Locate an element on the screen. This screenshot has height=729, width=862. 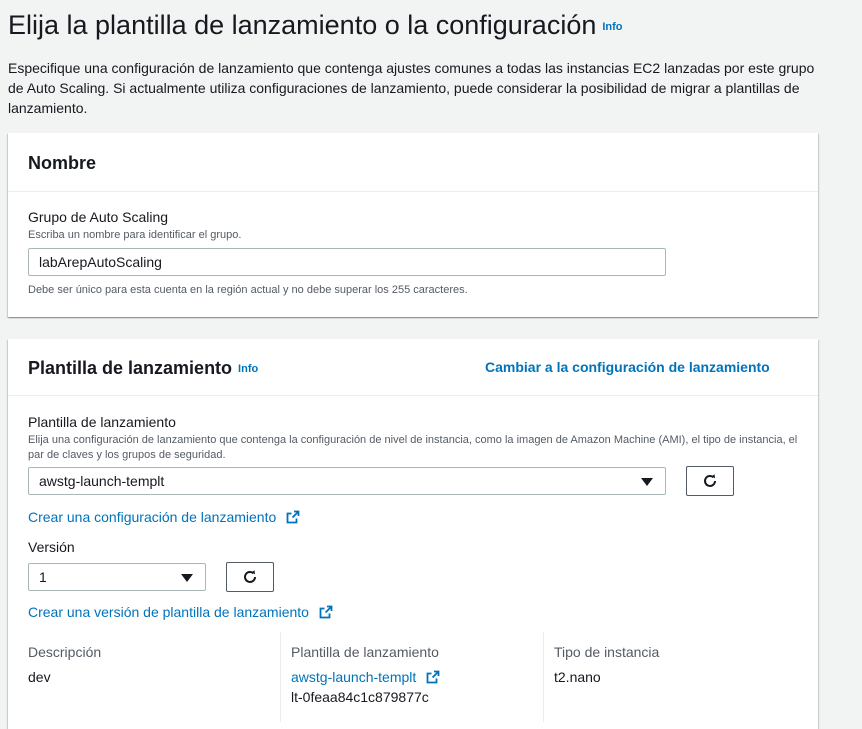
launch-template-card-title: Plantilla de lanzamiento Info is located at coordinates (143, 368).